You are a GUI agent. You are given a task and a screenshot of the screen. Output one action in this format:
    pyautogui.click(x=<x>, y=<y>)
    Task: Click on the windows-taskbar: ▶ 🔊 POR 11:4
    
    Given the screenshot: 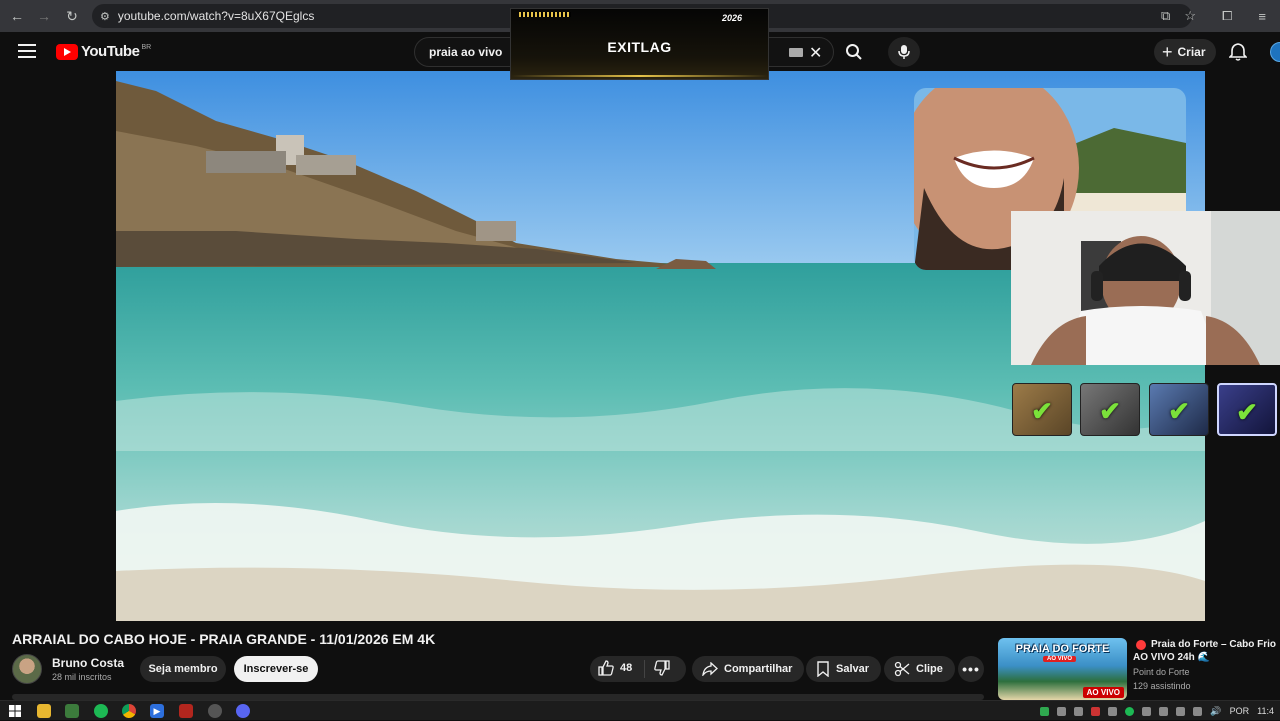 What is the action you would take?
    pyautogui.click(x=640, y=710)
    